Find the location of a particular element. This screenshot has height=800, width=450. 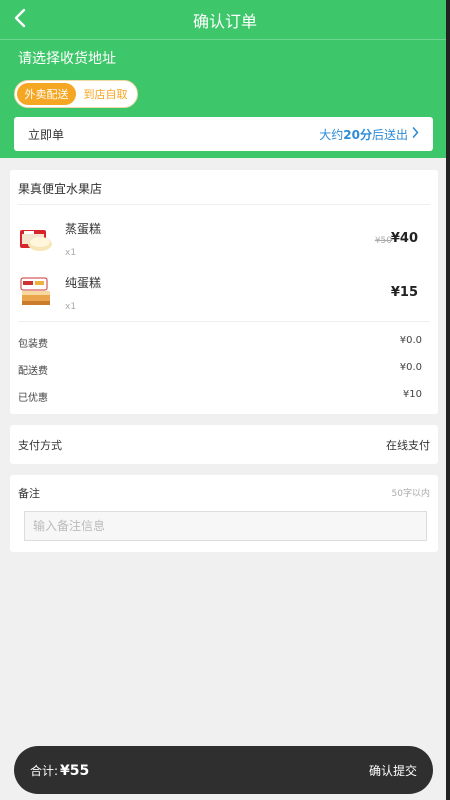

eta-suffix: 后送出 is located at coordinates (389, 134).